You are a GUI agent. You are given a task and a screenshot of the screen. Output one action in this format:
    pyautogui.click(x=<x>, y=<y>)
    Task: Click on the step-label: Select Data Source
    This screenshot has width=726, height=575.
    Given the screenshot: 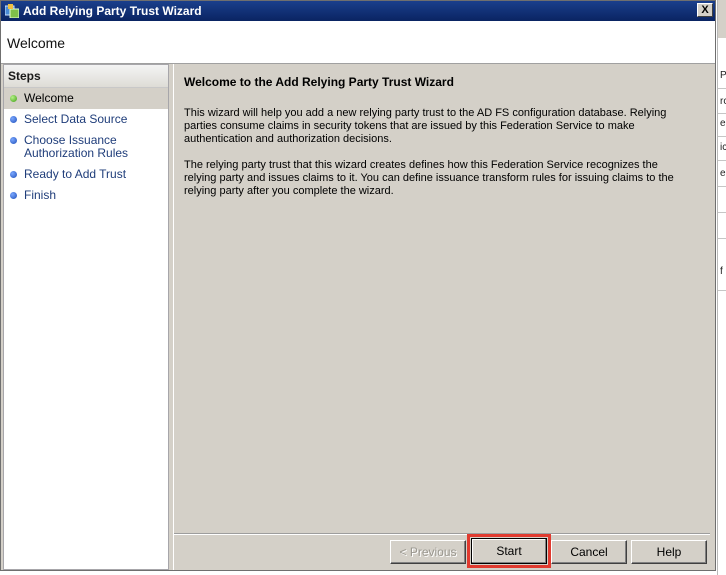 What is the action you would take?
    pyautogui.click(x=76, y=119)
    